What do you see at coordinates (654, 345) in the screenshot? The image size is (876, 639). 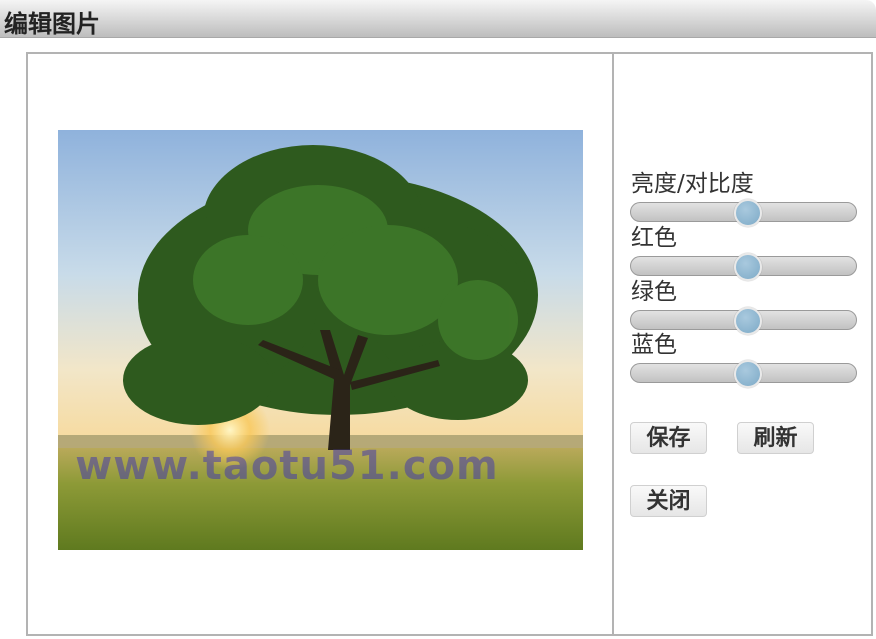 I see `blue-label: 蓝色` at bounding box center [654, 345].